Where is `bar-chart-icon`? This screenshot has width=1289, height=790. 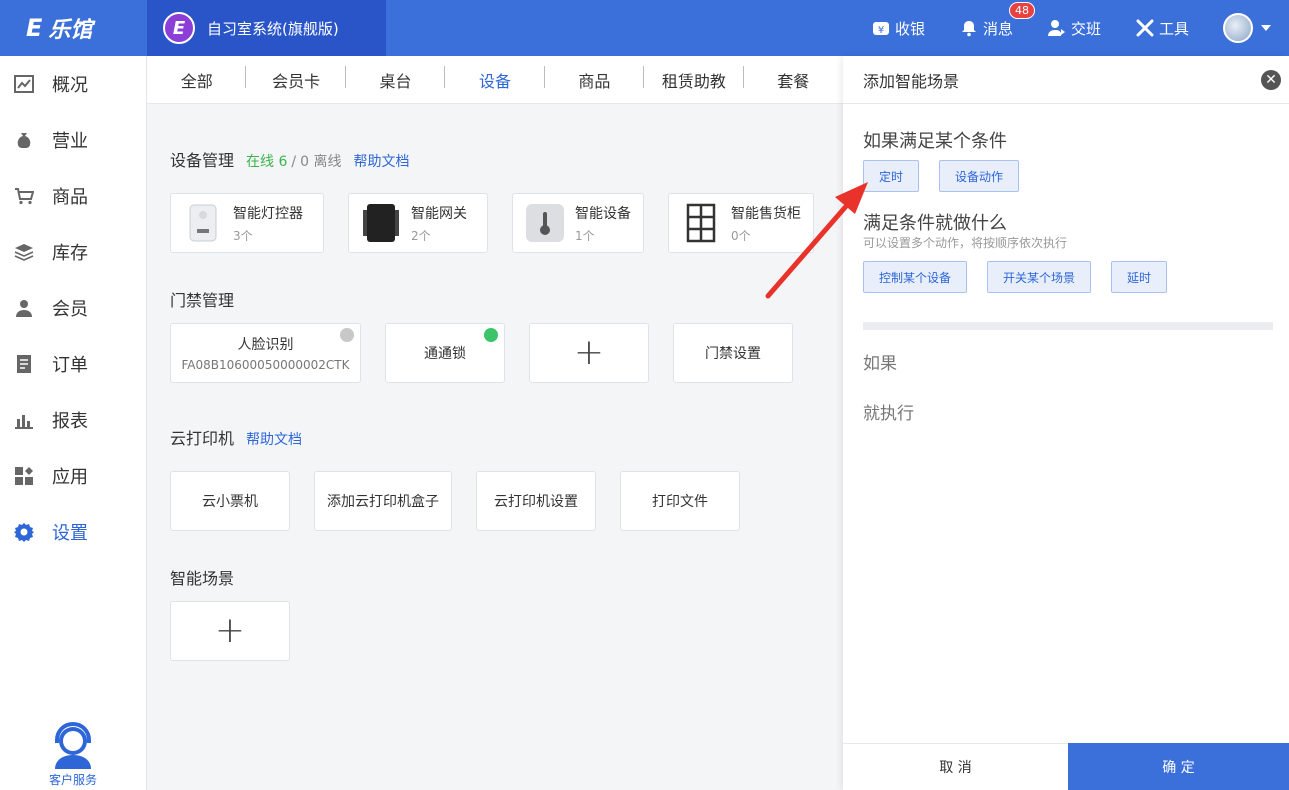 bar-chart-icon is located at coordinates (24, 420).